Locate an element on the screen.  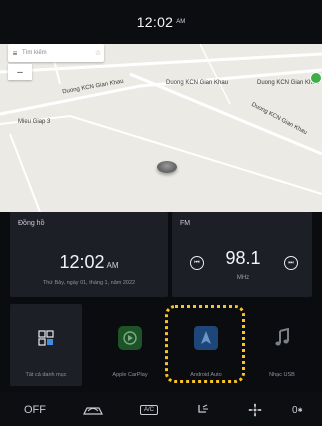
fan-small-icon: ✱ is located at coordinates (300, 410).